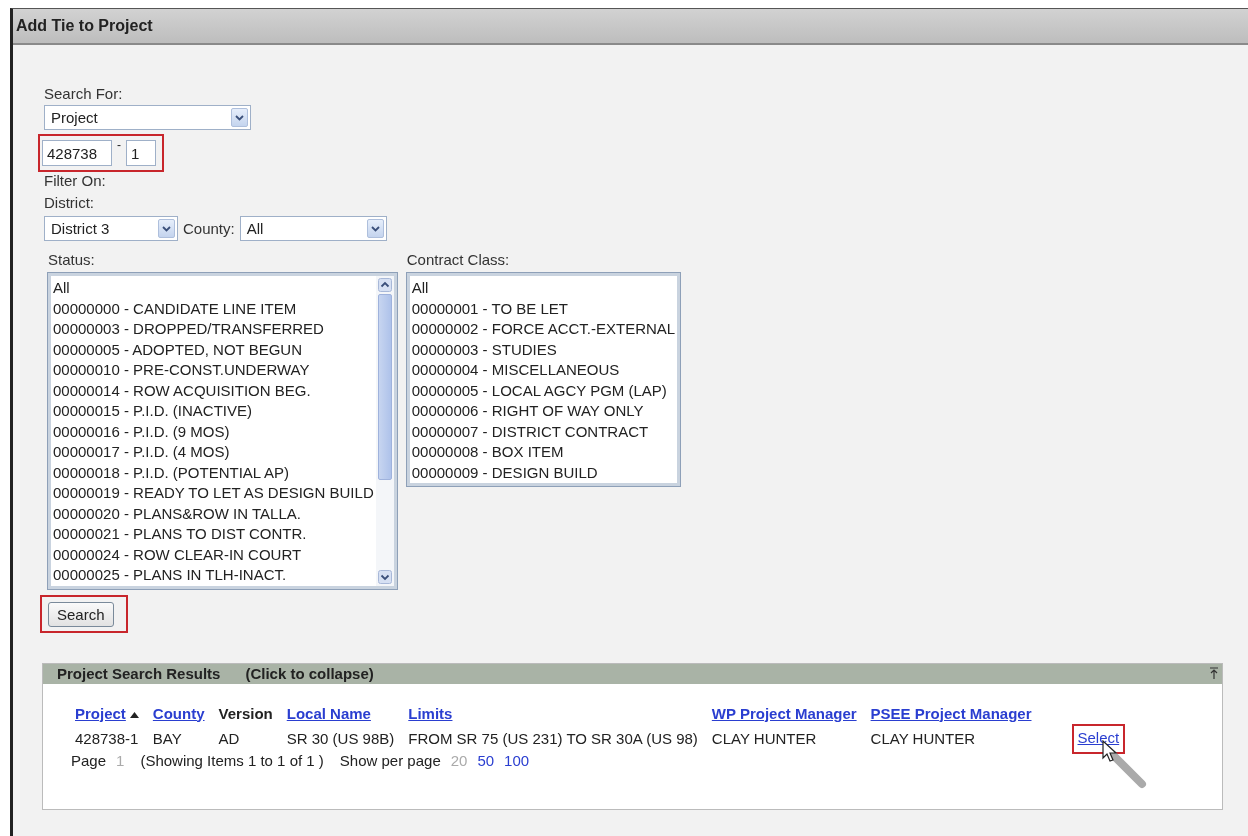 This screenshot has width=1248, height=836. What do you see at coordinates (1098, 737) in the screenshot?
I see `select-link: Select` at bounding box center [1098, 737].